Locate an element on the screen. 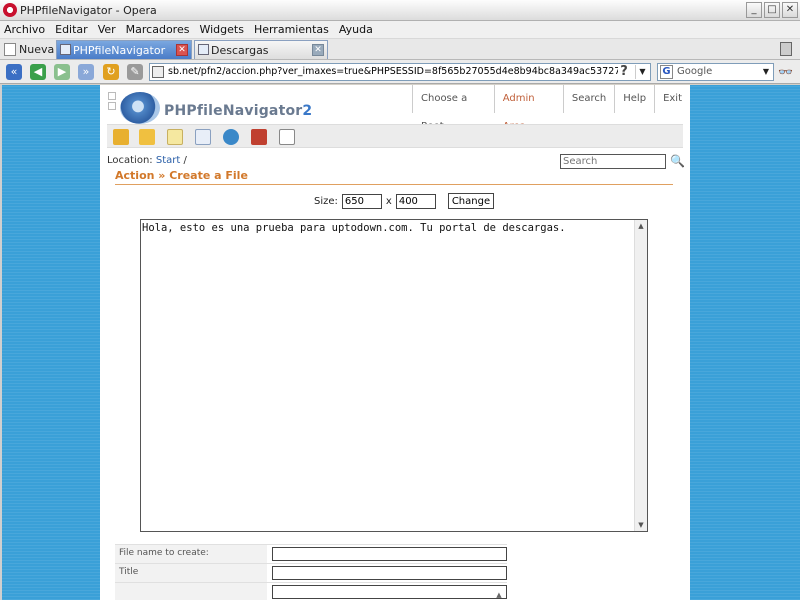  scroll-down-icon: ▼ is located at coordinates (641, 525).